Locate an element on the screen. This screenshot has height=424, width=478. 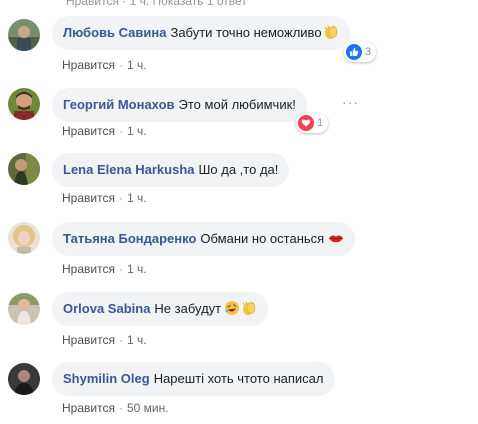
author-link: Lena Elena Harkusha is located at coordinates (129, 169).